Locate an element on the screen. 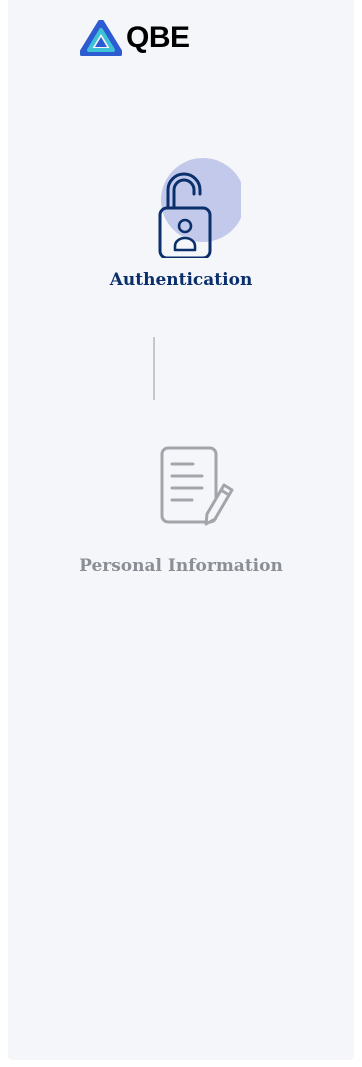  qbe-logo: QBE is located at coordinates (135, 38).